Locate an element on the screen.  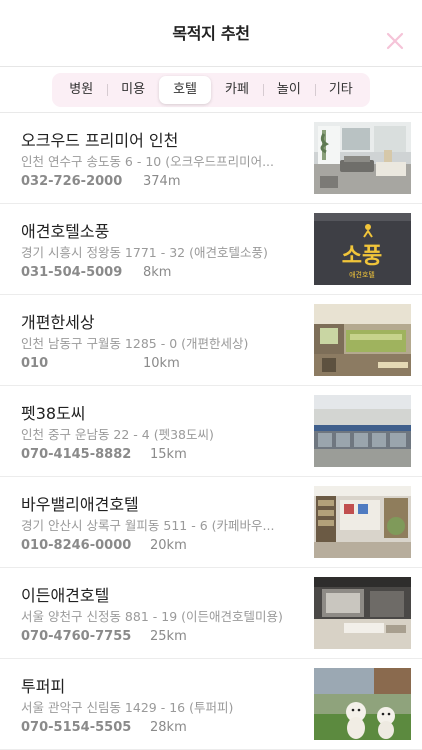
place-distance: 20km is located at coordinates (168, 545).